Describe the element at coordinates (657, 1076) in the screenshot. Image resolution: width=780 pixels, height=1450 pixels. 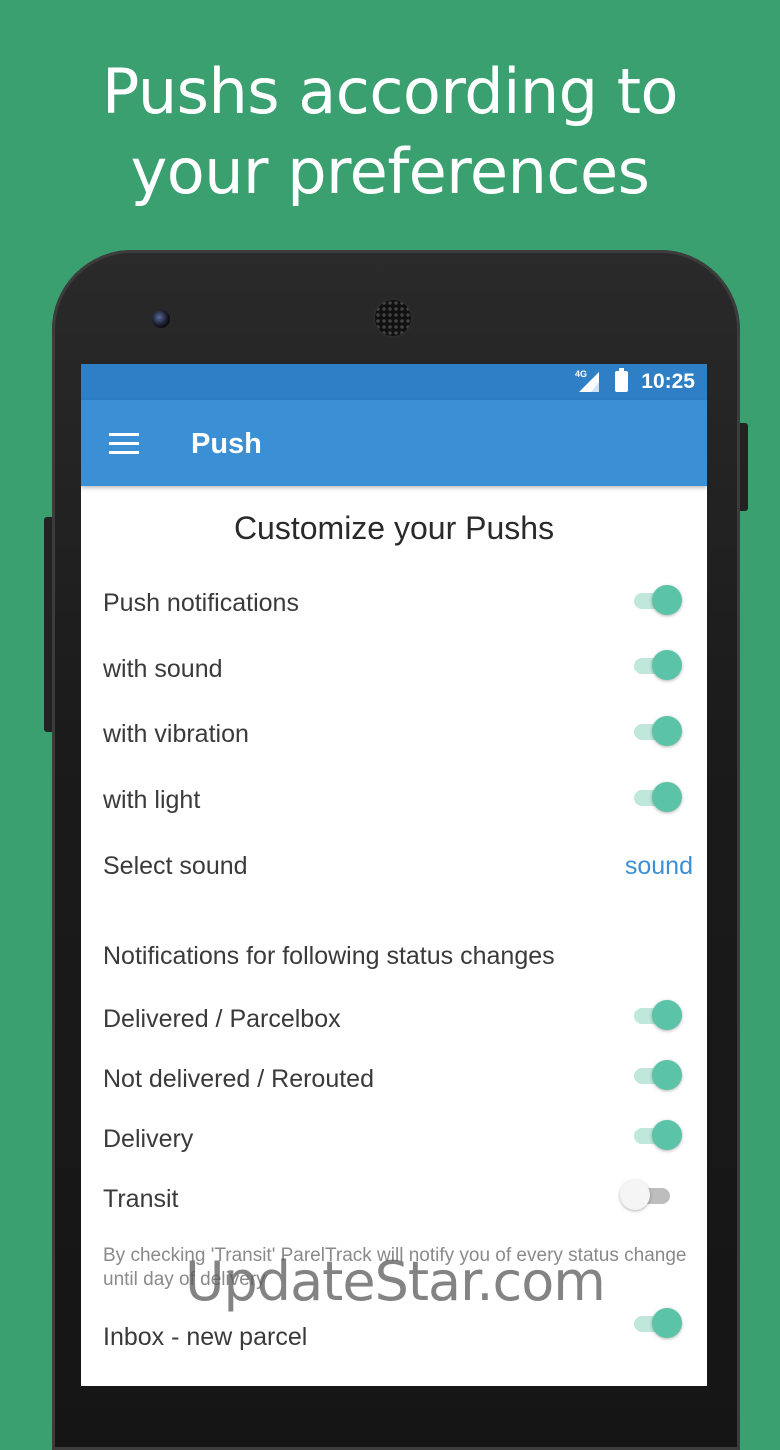
I see `not-delivered-toggle` at that location.